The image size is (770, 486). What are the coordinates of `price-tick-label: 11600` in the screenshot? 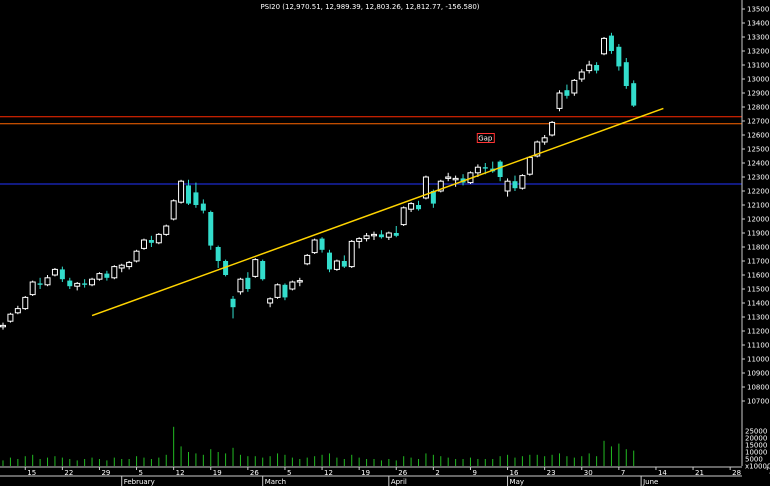 It's located at (758, 276).